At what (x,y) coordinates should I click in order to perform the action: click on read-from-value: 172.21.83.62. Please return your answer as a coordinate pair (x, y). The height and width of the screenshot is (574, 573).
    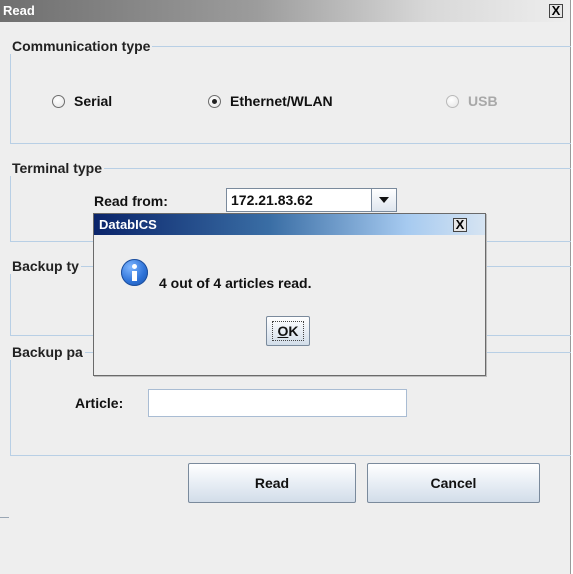
    Looking at the image, I should click on (272, 200).